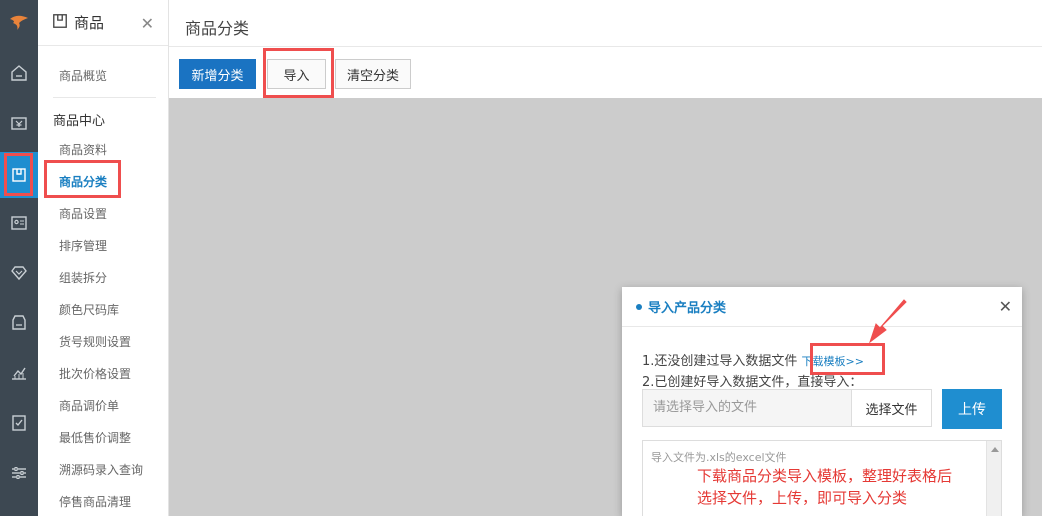 The image size is (1042, 516). I want to click on import-highlight-box, so click(298, 73).